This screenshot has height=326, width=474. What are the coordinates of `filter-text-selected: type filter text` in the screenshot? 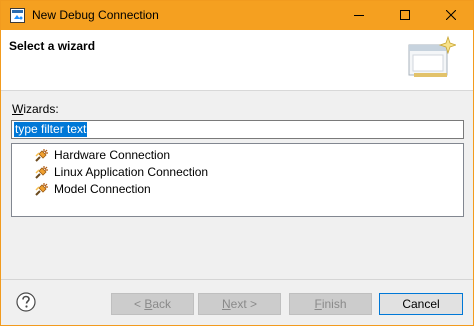 It's located at (51, 129).